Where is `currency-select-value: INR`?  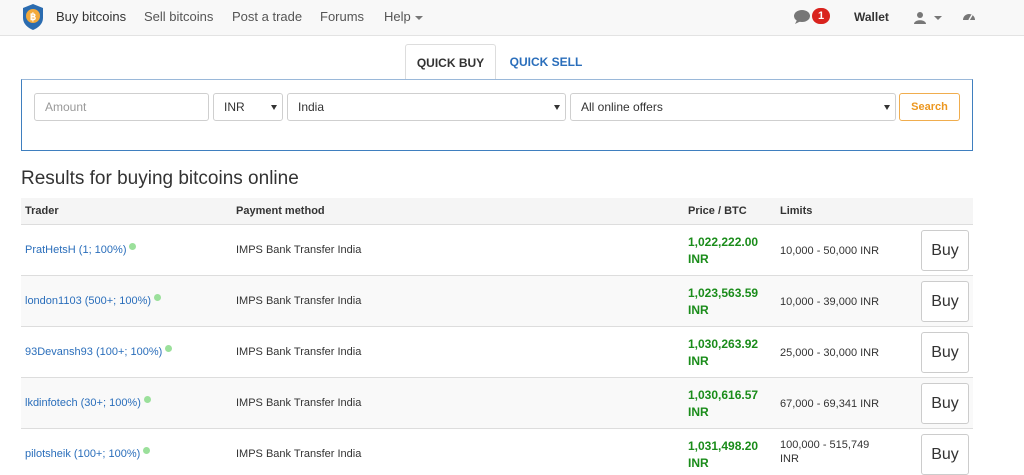 currency-select-value: INR is located at coordinates (234, 107).